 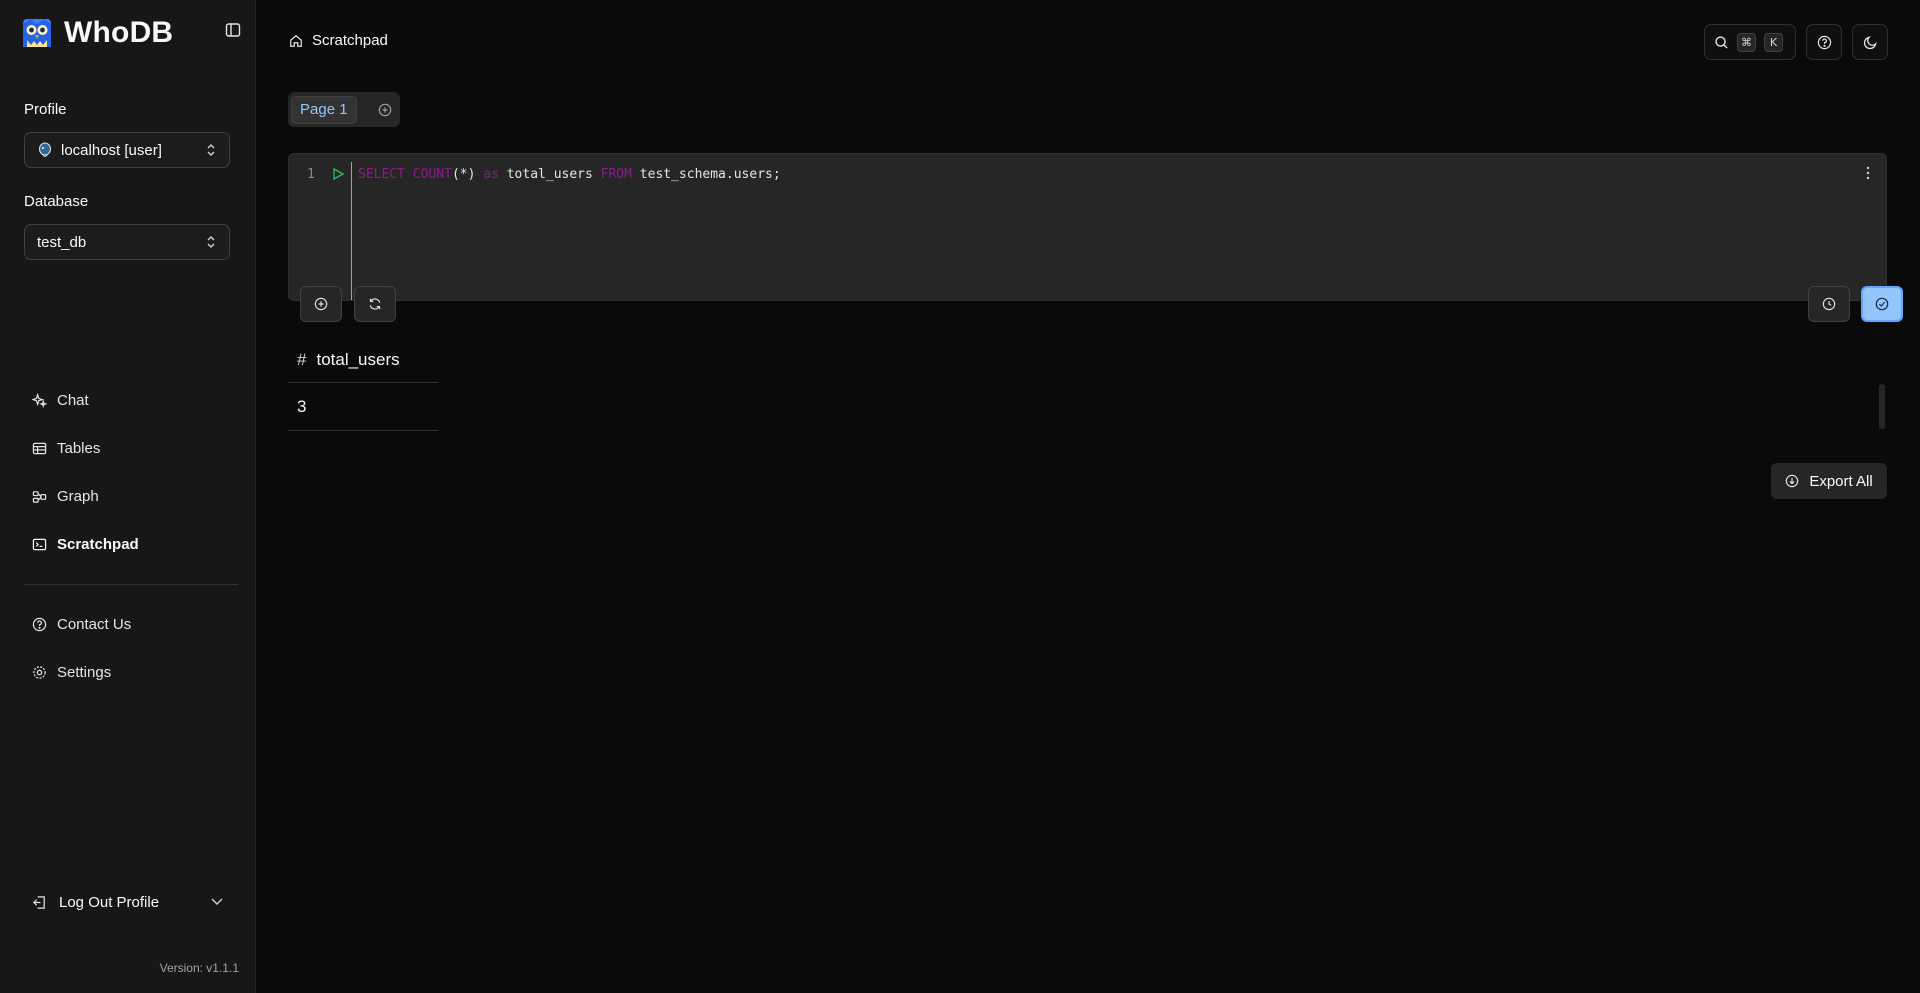 I want to click on export-all-button: Export All, so click(x=1829, y=481).